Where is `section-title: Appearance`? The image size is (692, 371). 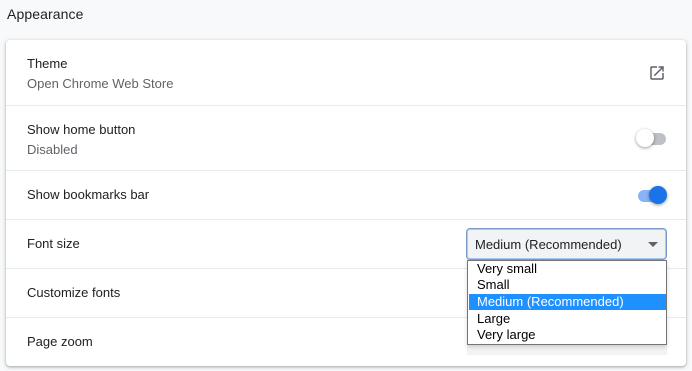 section-title: Appearance is located at coordinates (45, 14).